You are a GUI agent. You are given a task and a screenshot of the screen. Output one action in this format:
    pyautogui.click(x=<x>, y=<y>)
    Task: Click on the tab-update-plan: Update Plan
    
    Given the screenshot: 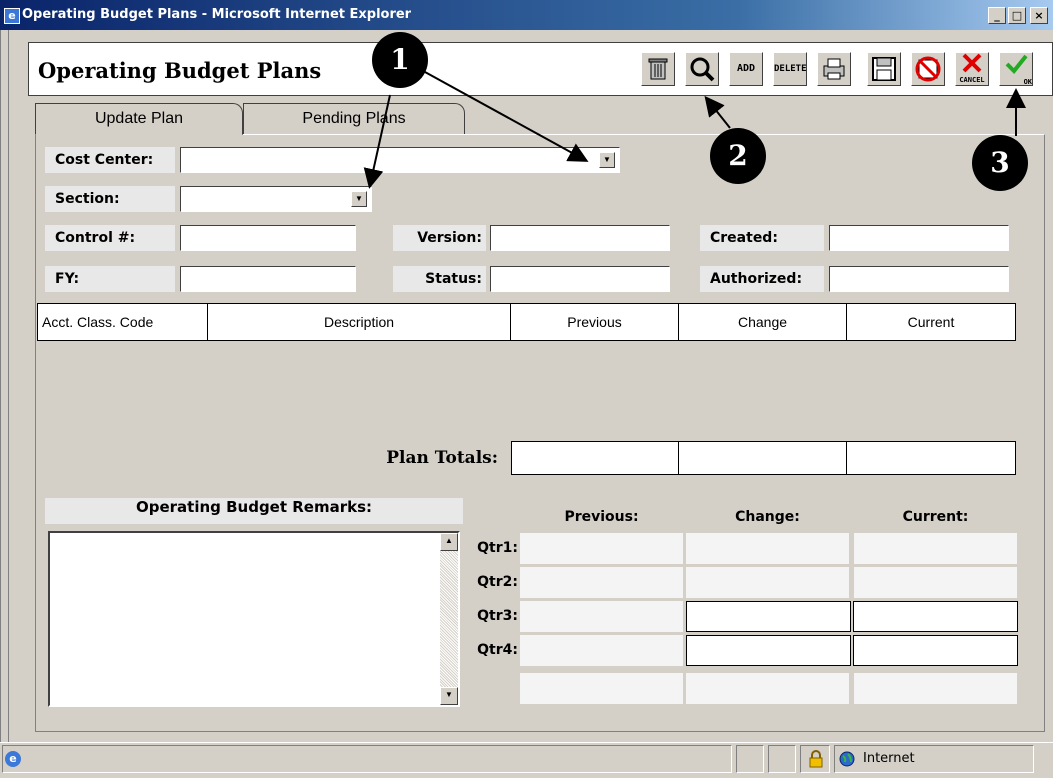 What is the action you would take?
    pyautogui.click(x=139, y=119)
    